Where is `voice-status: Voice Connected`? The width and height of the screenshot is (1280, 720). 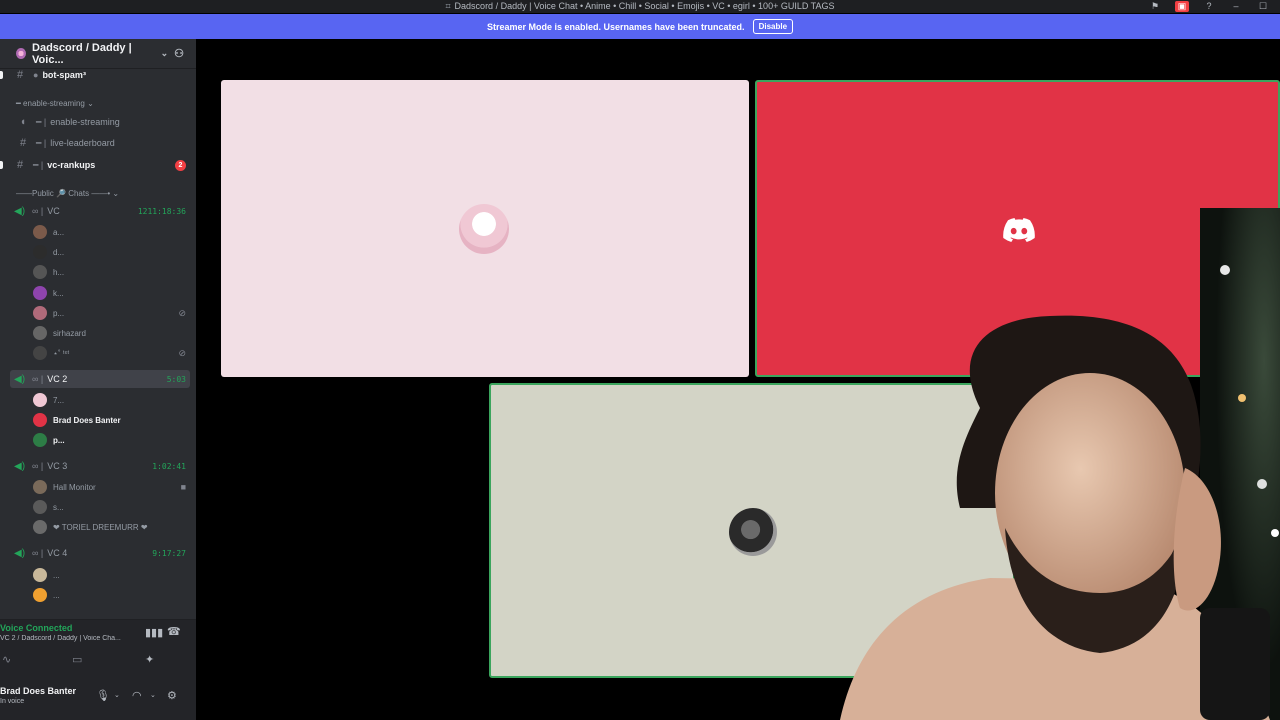 voice-status: Voice Connected is located at coordinates (36, 628).